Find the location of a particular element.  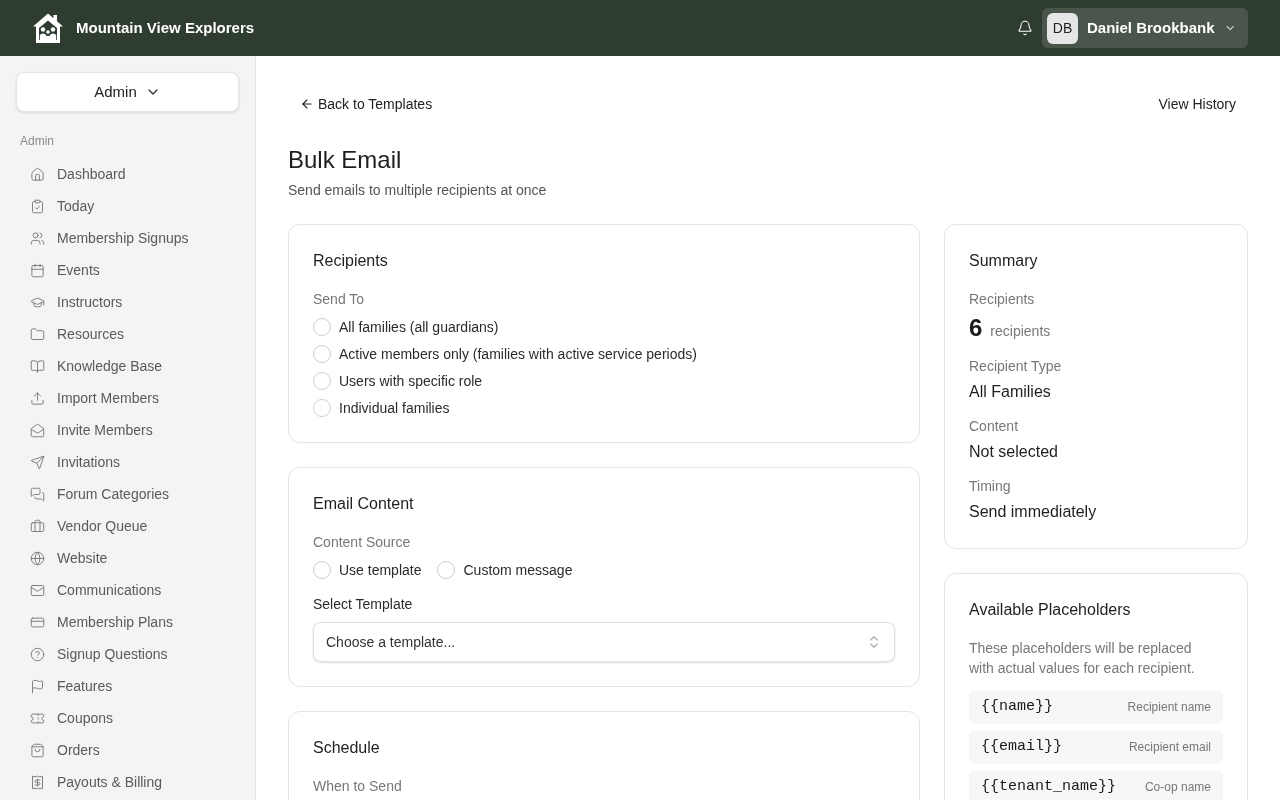

nav-item: Coupons is located at coordinates (127, 718).